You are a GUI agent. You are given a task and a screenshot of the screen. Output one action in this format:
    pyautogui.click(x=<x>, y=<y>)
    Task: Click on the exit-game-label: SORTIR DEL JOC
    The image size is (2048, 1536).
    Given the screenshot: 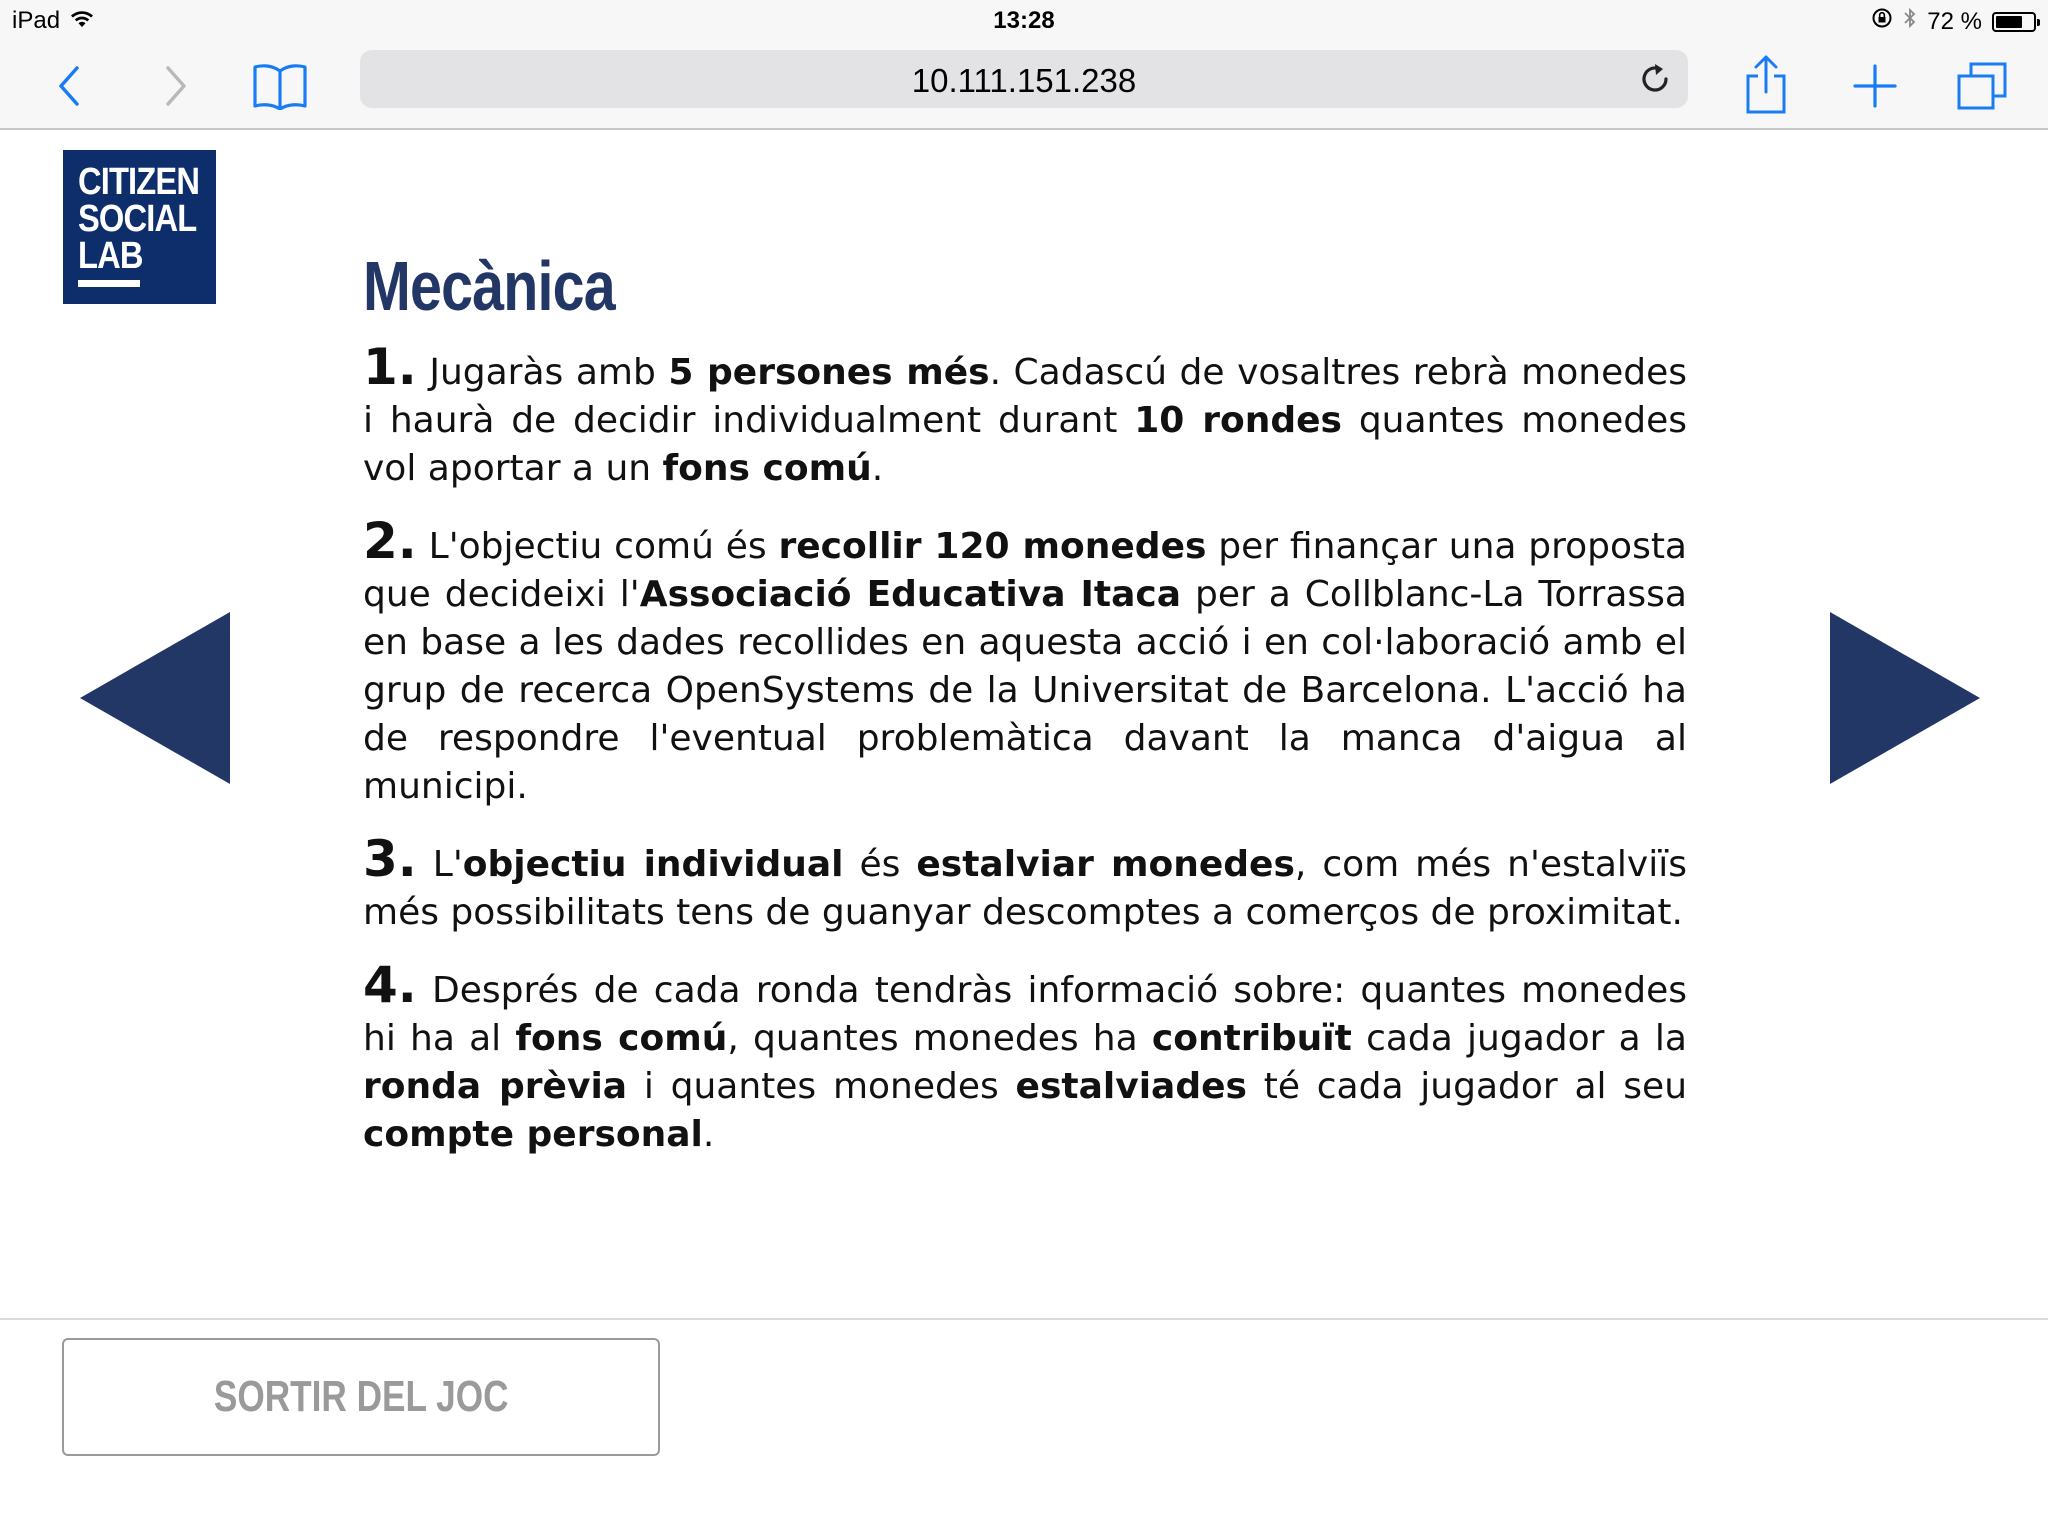 What is the action you would take?
    pyautogui.click(x=361, y=1396)
    